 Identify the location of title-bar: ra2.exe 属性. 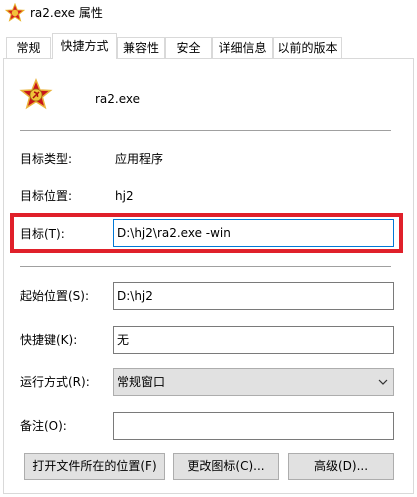
(208, 14).